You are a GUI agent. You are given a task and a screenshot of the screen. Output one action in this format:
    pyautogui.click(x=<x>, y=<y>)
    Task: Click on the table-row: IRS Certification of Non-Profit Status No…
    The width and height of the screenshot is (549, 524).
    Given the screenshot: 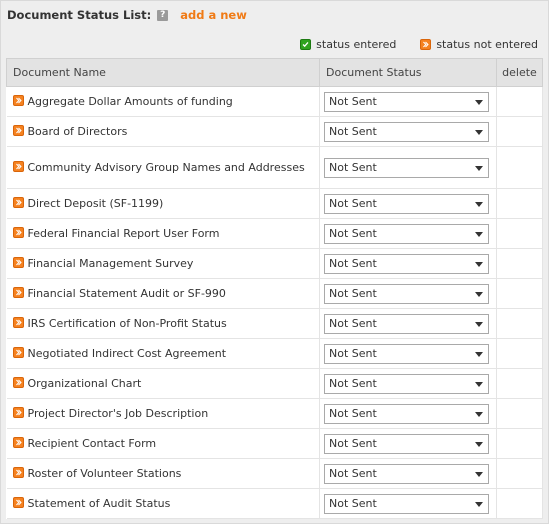 What is the action you would take?
    pyautogui.click(x=274, y=323)
    